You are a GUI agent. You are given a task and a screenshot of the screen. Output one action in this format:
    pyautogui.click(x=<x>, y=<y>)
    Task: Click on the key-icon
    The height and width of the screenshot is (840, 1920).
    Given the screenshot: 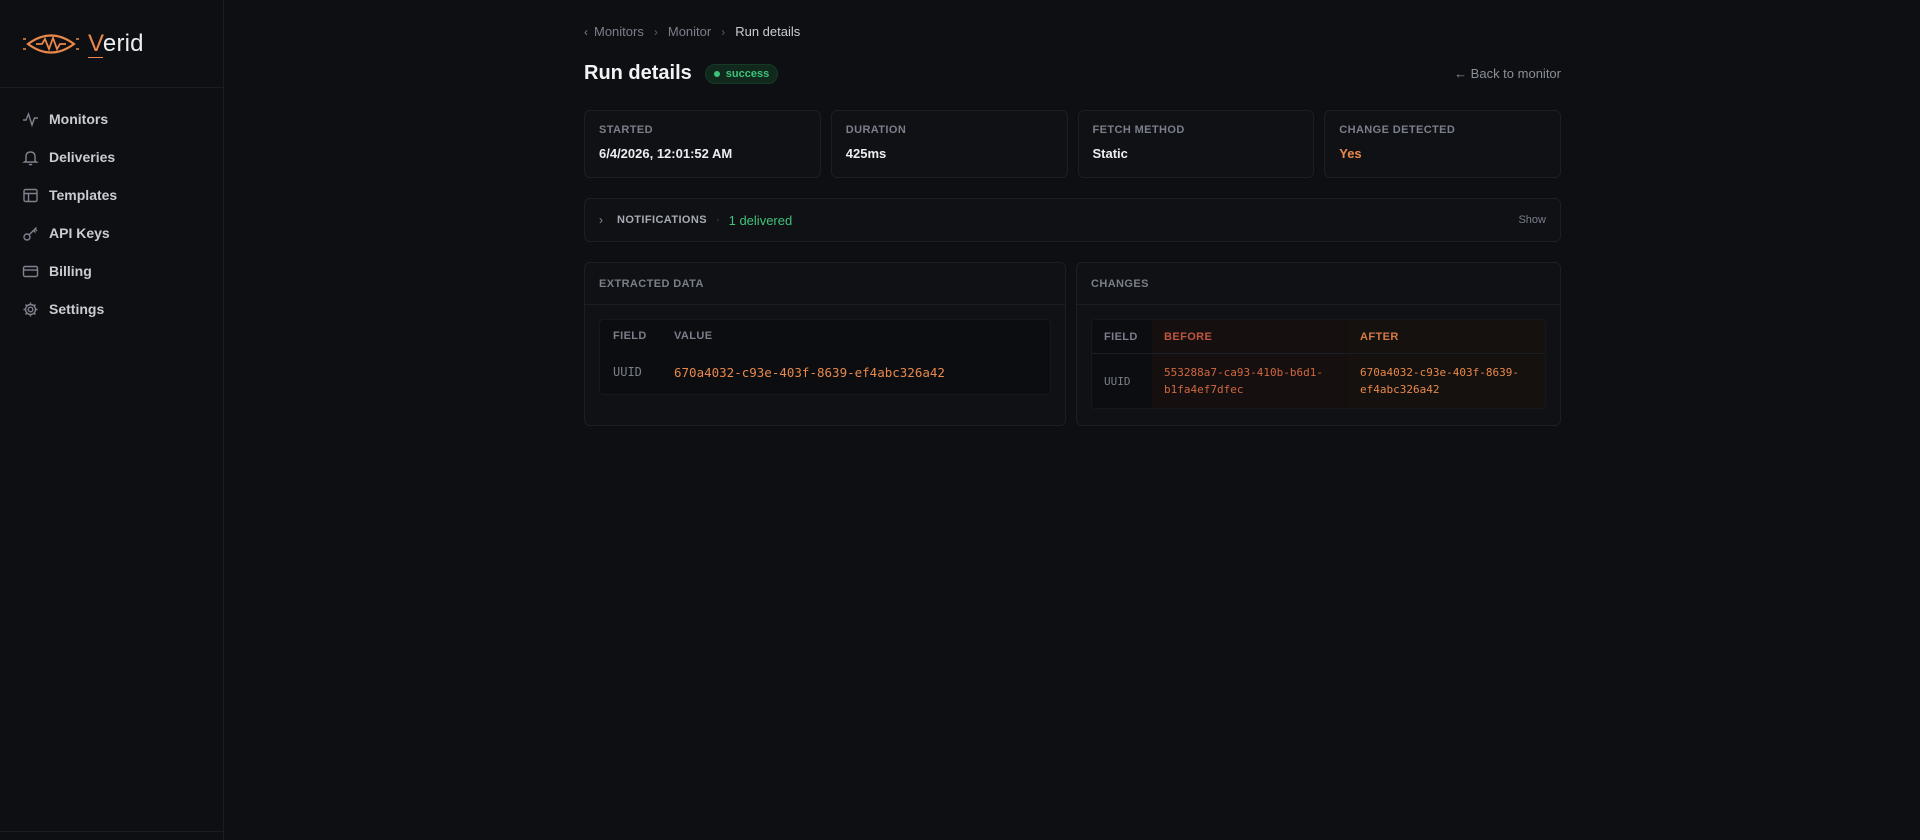 What is the action you would take?
    pyautogui.click(x=30, y=233)
    